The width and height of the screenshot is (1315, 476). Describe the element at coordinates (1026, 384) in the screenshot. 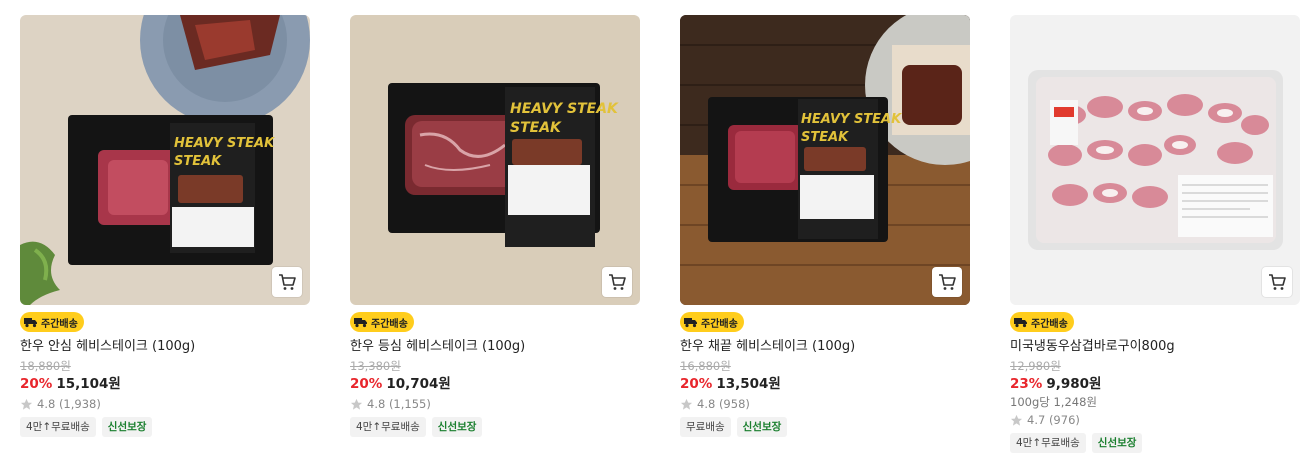

I see `discount-rate: 23%` at that location.